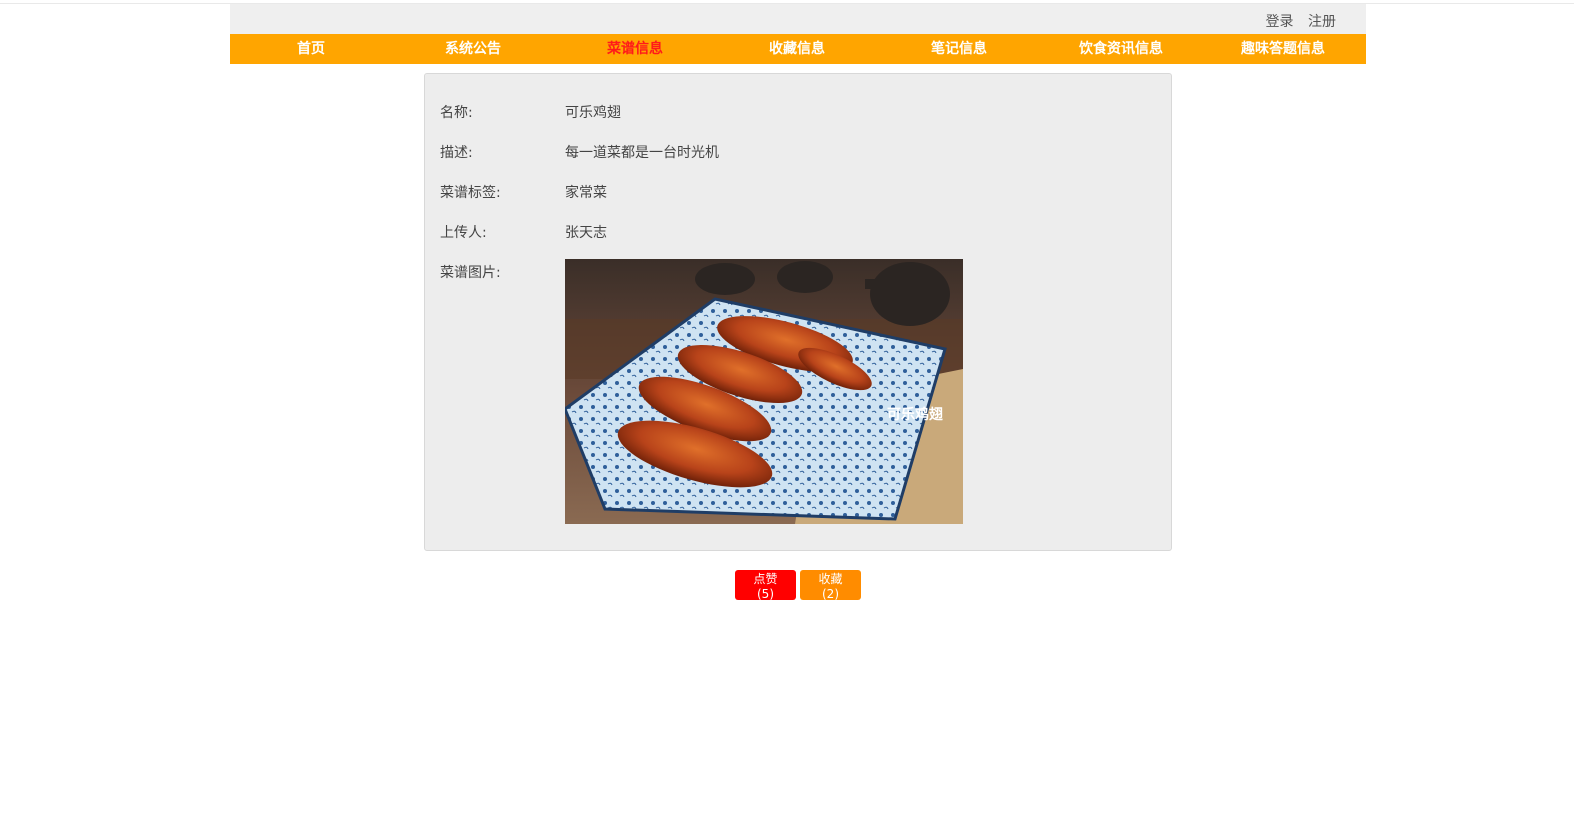  What do you see at coordinates (311, 49) in the screenshot?
I see `nav-item-home: 首页` at bounding box center [311, 49].